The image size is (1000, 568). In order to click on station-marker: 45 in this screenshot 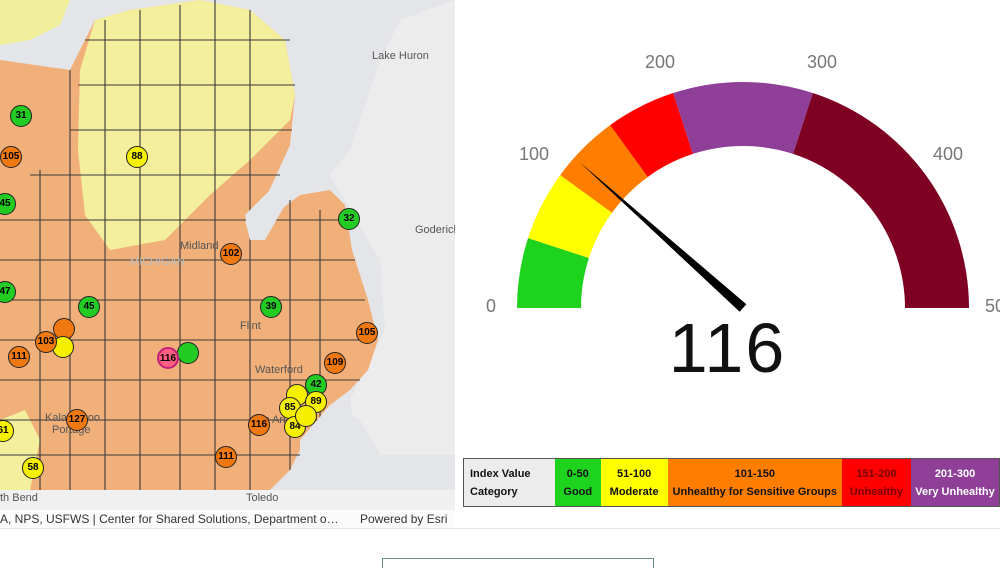, I will do `click(89, 307)`.